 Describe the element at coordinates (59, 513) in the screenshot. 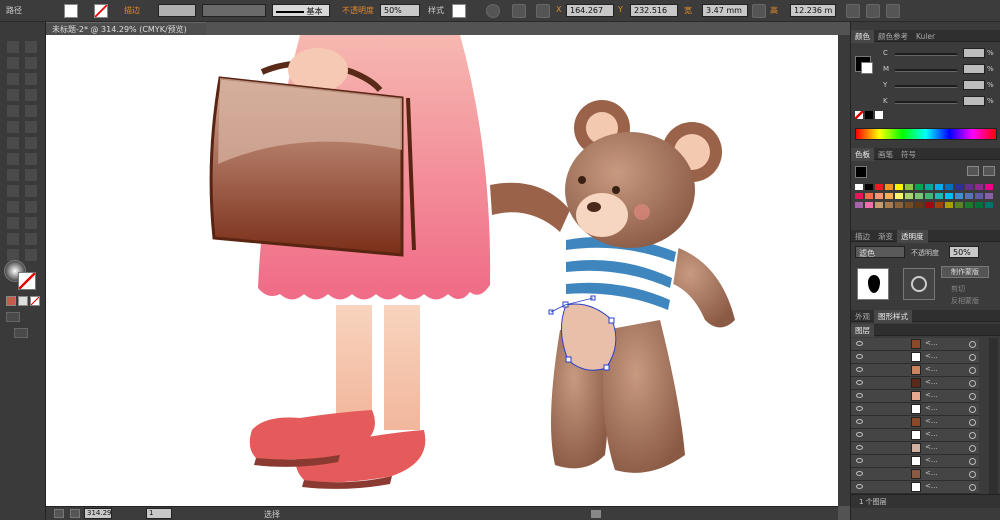

I see `artboard-nav-icon` at that location.